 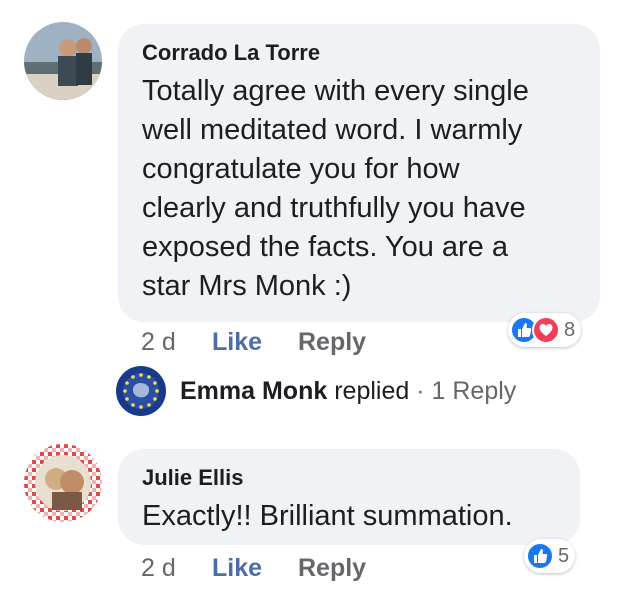 What do you see at coordinates (372, 391) in the screenshot?
I see `reply-action-text: replied` at bounding box center [372, 391].